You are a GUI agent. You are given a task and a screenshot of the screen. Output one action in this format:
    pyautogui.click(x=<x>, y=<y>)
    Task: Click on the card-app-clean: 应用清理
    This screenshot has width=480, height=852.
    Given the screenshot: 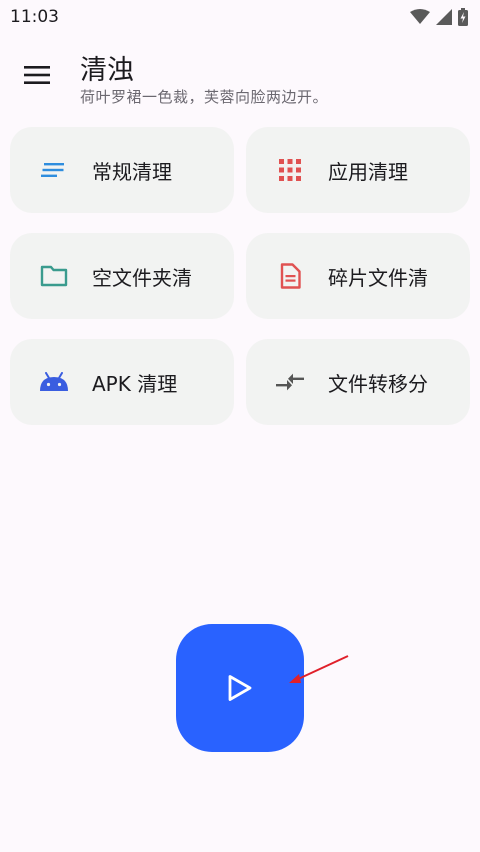 What is the action you would take?
    pyautogui.click(x=358, y=170)
    